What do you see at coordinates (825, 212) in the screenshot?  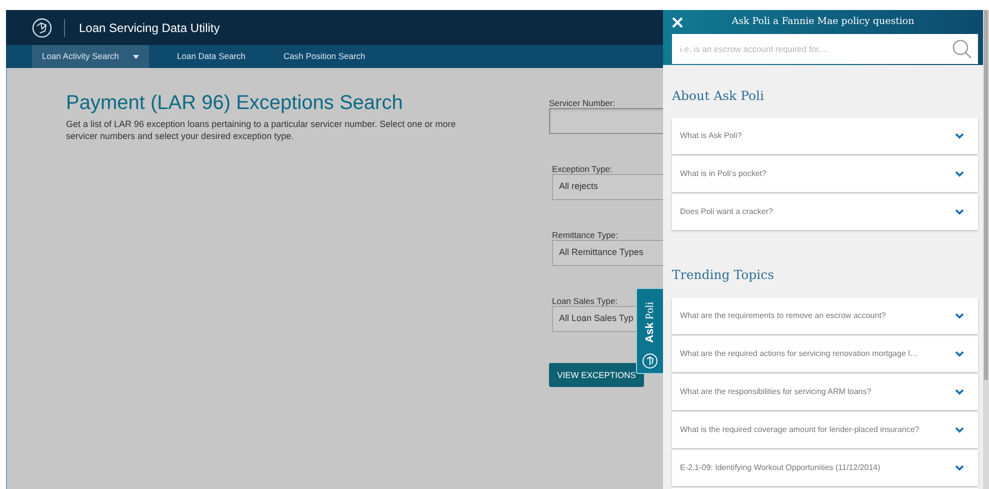 I see `faq-item: Does Poli want a cracker?` at bounding box center [825, 212].